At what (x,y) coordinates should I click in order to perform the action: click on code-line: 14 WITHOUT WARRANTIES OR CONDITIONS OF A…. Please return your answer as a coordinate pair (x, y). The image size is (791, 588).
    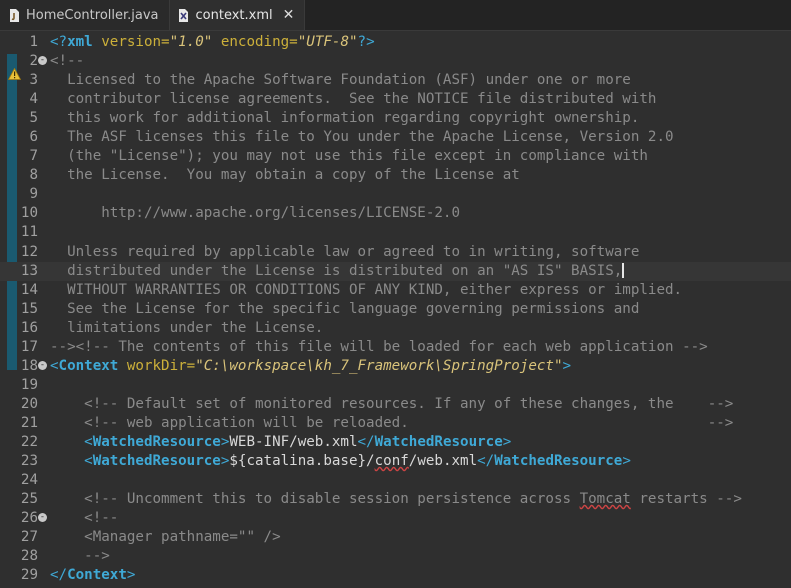
    Looking at the image, I should click on (395, 290).